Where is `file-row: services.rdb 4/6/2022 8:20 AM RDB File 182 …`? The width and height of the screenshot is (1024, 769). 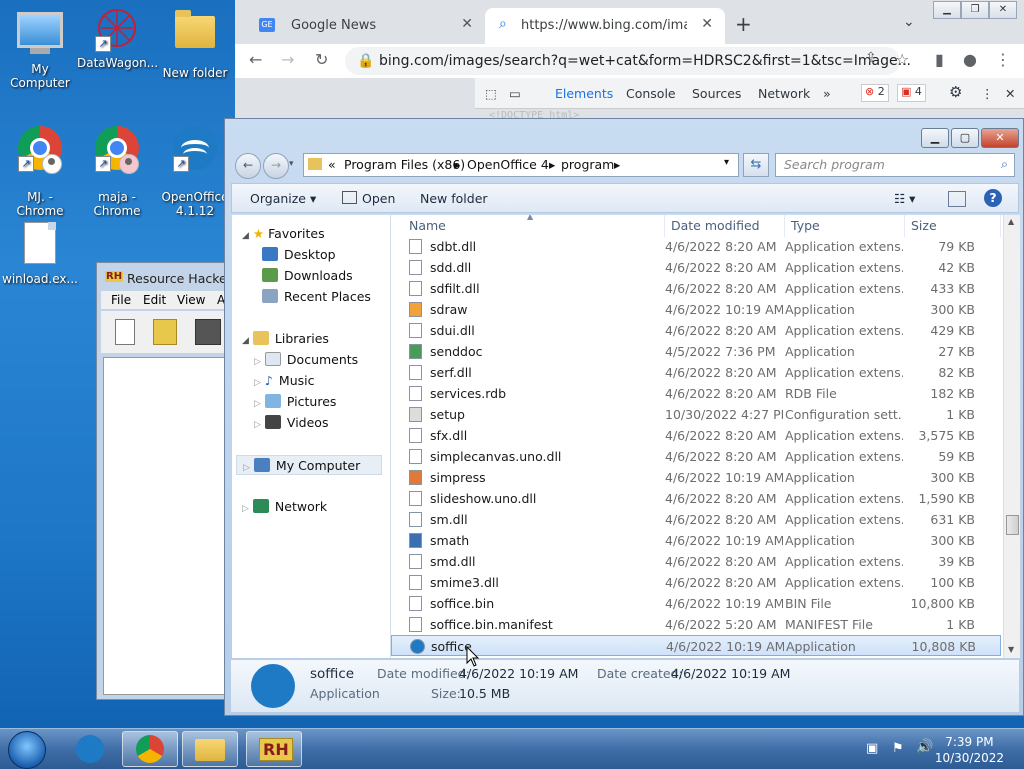 file-row: services.rdb 4/6/2022 8:20 AM RDB File 182 … is located at coordinates (696, 393).